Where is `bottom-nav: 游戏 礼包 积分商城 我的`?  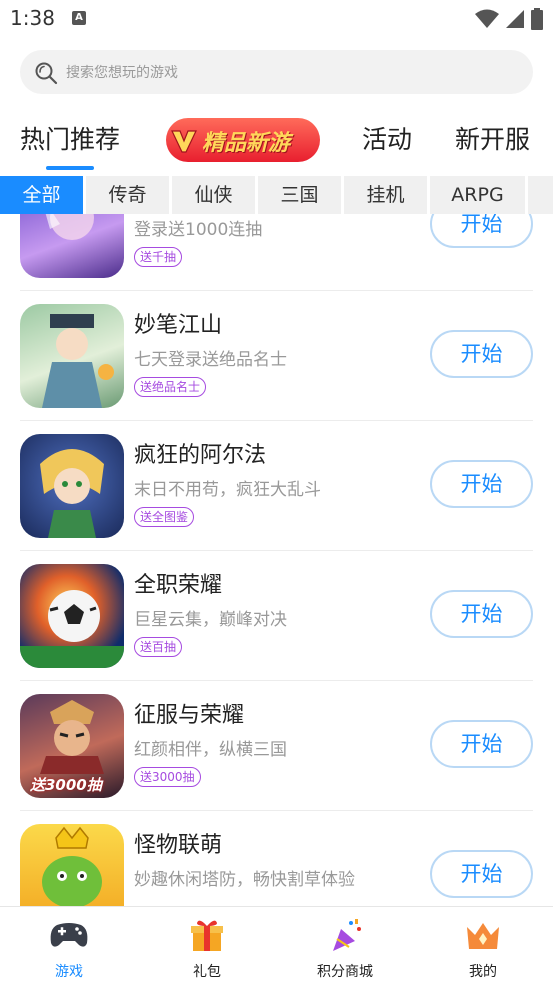 bottom-nav: 游戏 礼包 积分商城 我的 is located at coordinates (276, 944).